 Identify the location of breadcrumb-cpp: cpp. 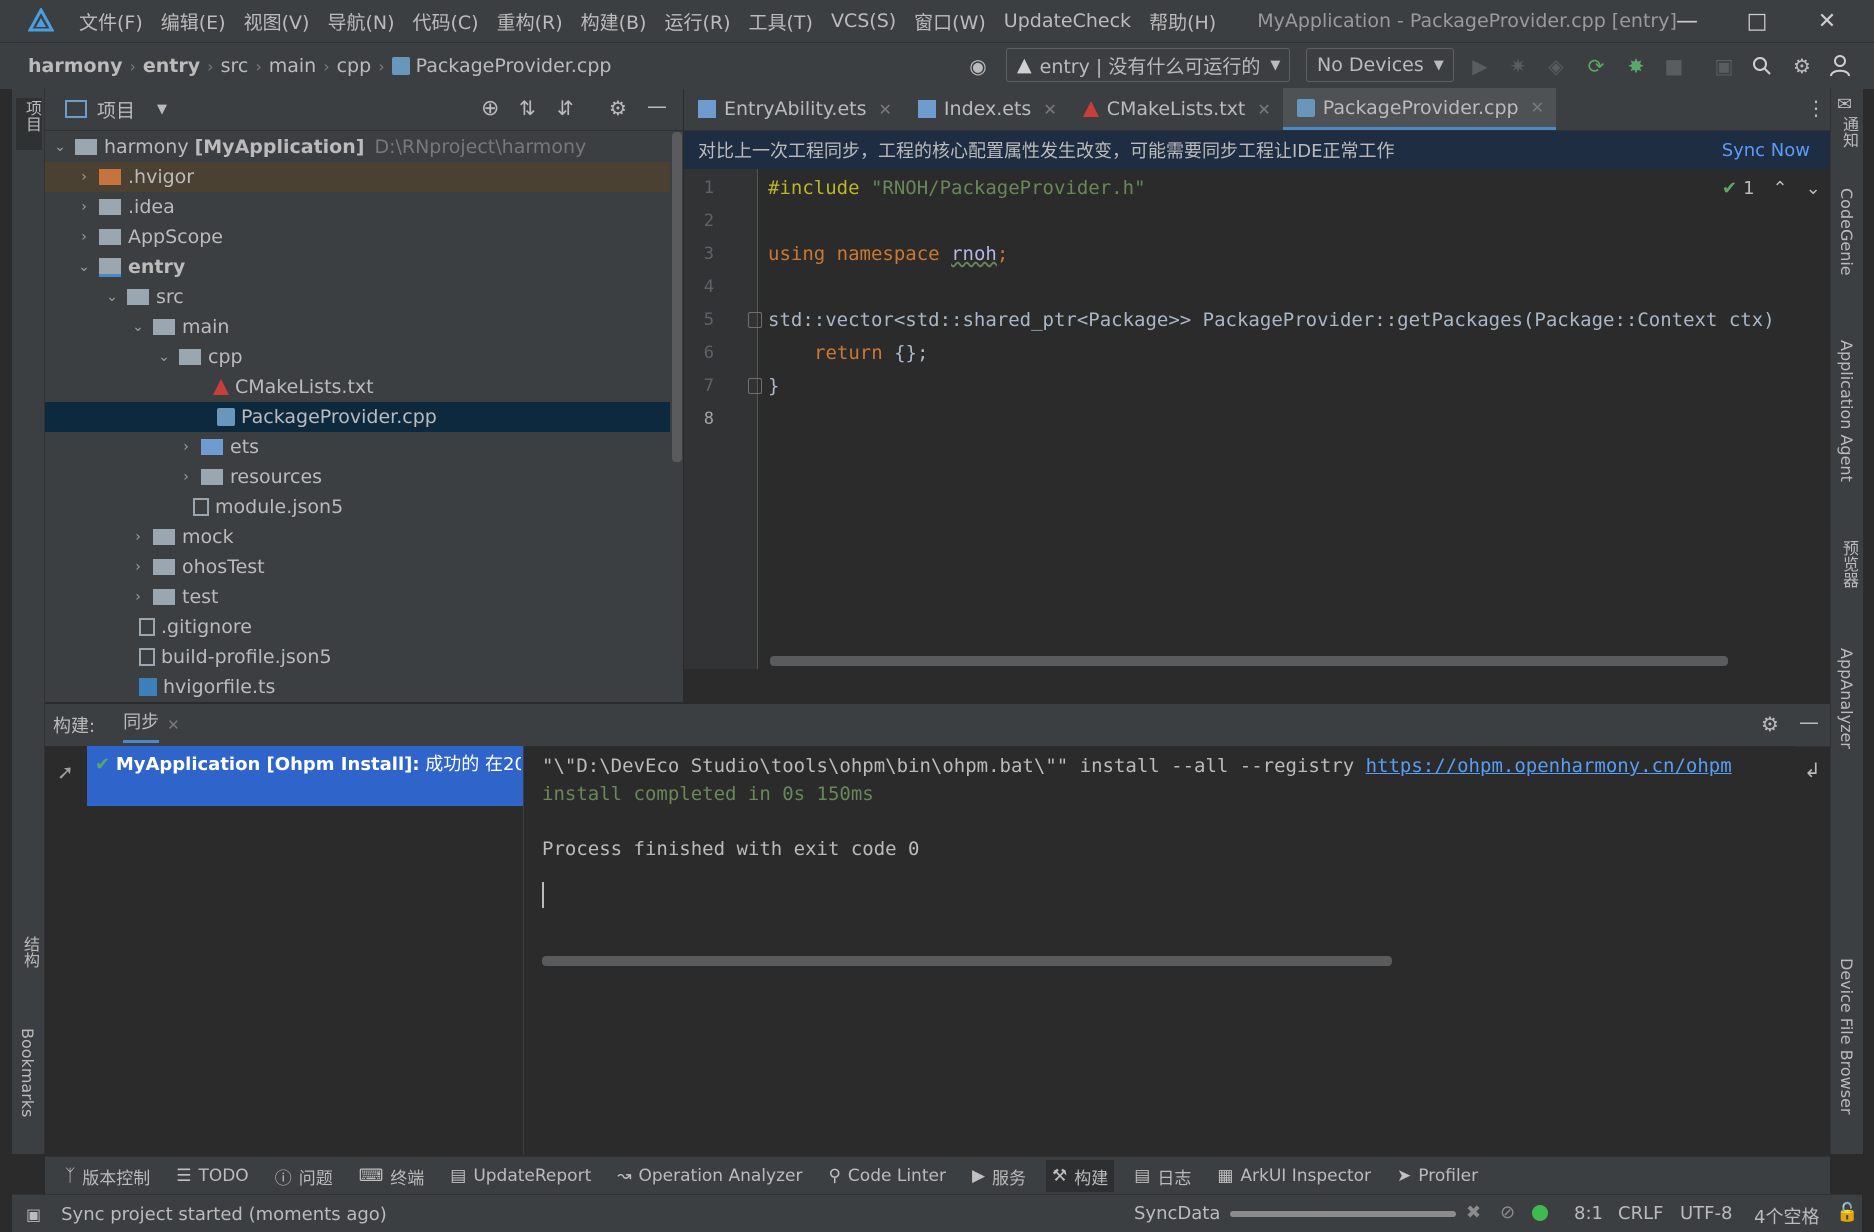
(354, 66).